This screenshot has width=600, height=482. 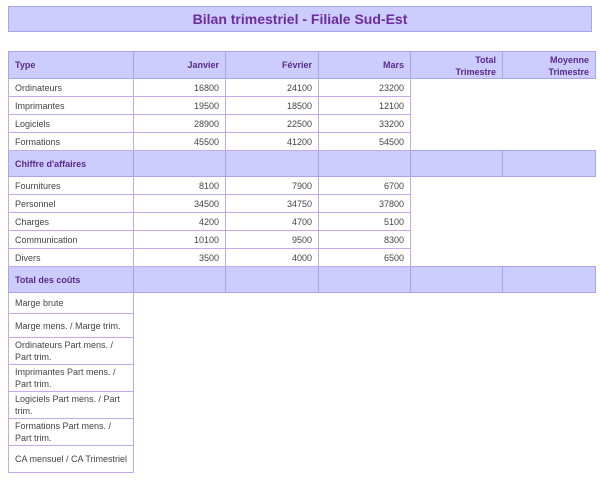 I want to click on cell-mars: 54500, so click(x=365, y=141).